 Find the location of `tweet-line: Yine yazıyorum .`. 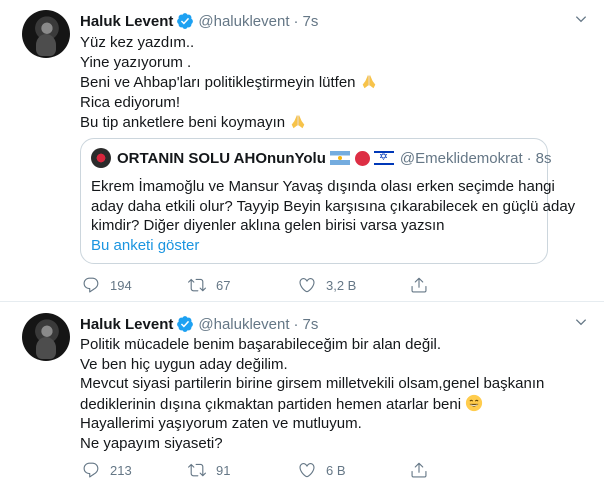

tweet-line: Yine yazıyorum . is located at coordinates (136, 62).